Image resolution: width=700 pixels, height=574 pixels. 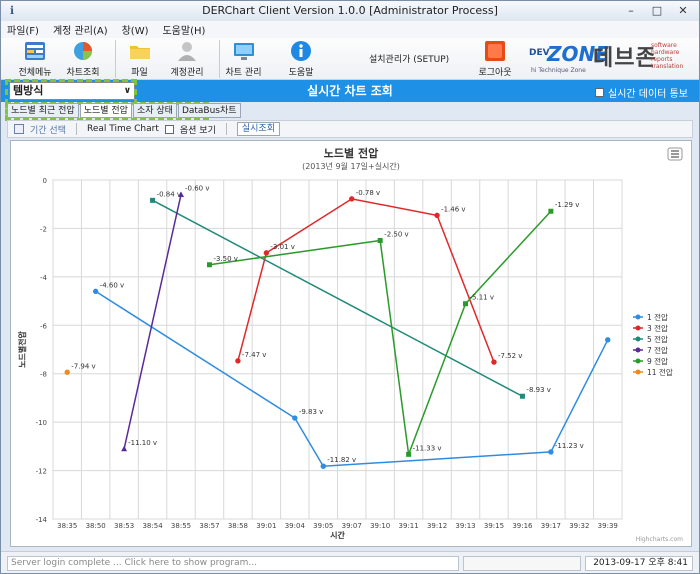 I want to click on logo-korean-text: 데브존, so click(x=625, y=58).